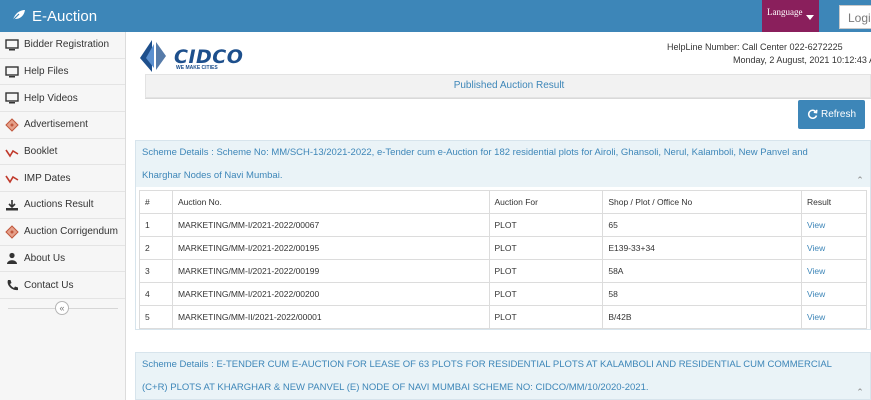  I want to click on unit-number: E139-33+34, so click(702, 248).